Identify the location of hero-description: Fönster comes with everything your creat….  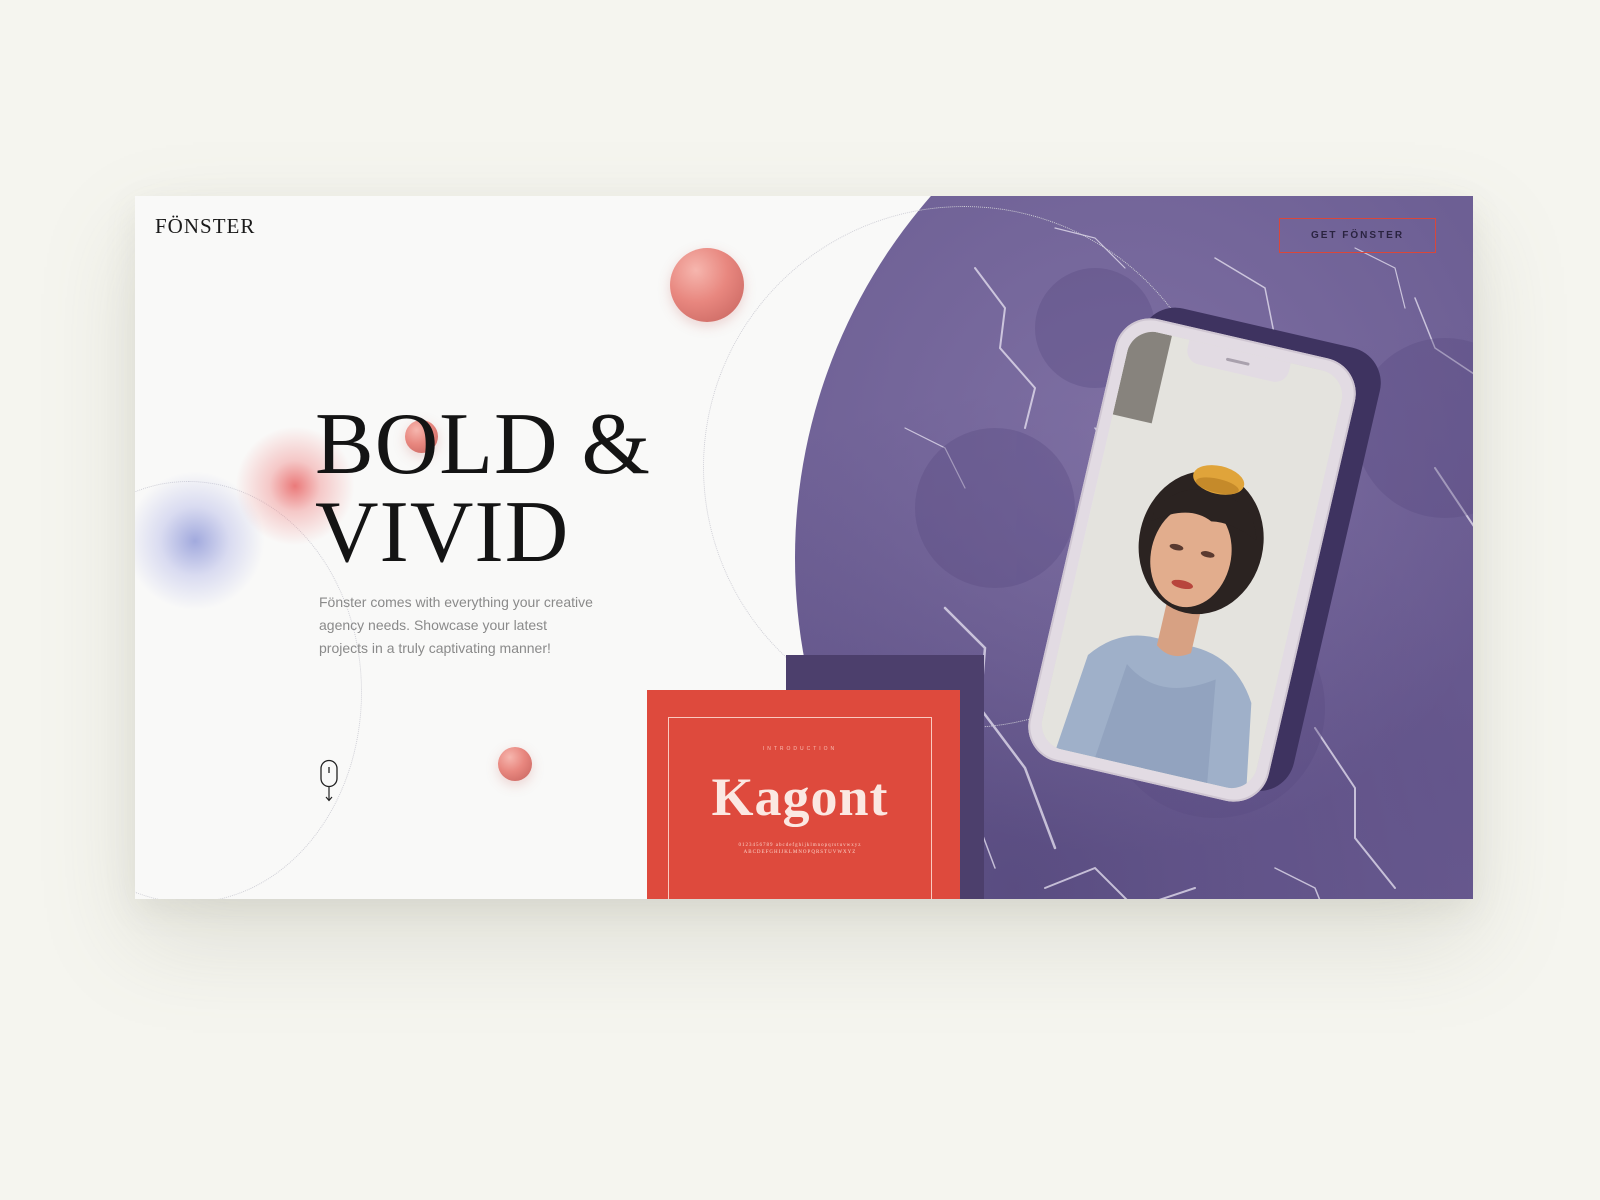
(456, 625).